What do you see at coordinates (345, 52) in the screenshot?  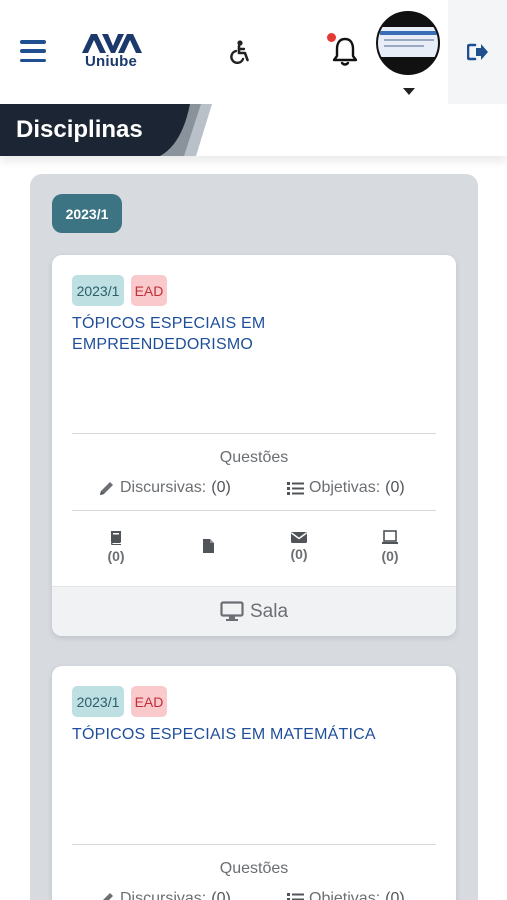 I see `notification-bell-icon` at bounding box center [345, 52].